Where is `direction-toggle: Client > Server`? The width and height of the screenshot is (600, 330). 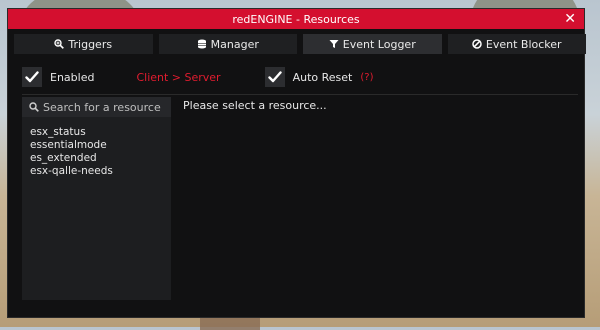 direction-toggle: Client > Server is located at coordinates (178, 77).